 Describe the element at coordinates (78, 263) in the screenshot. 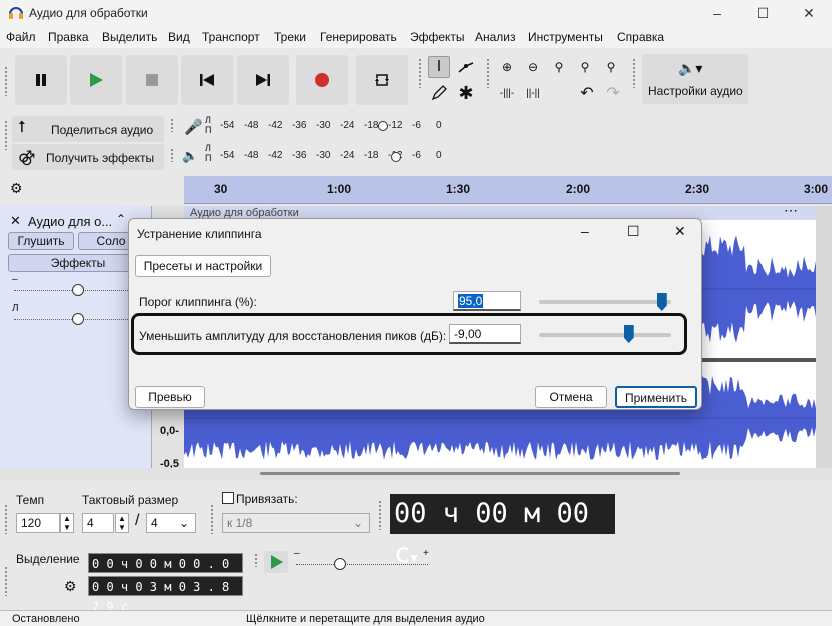

I see `effects-button: Эффекты` at that location.